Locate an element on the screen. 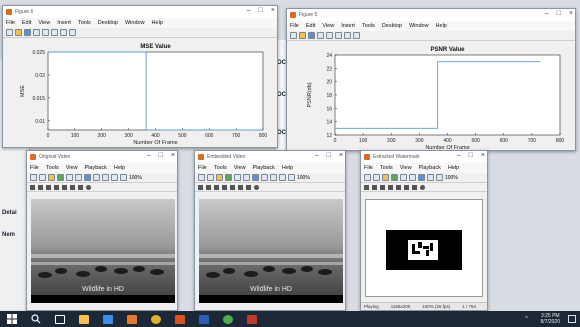 This screenshot has width=580, height=327. taskbar-word is located at coordinates (204, 319).